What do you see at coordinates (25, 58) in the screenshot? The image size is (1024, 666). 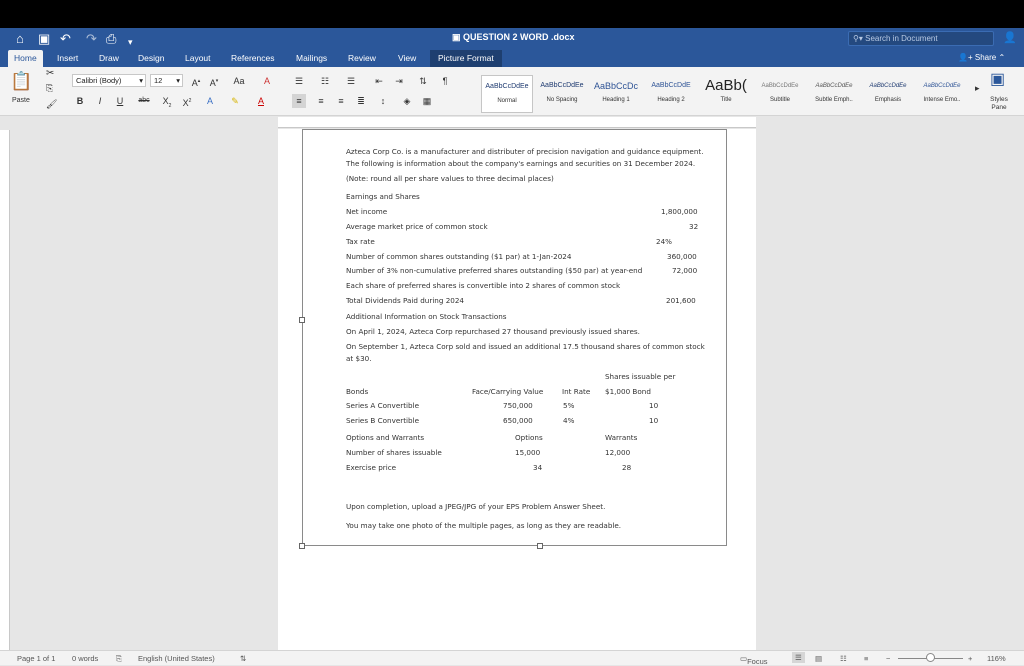 I see `tab-home: Home` at bounding box center [25, 58].